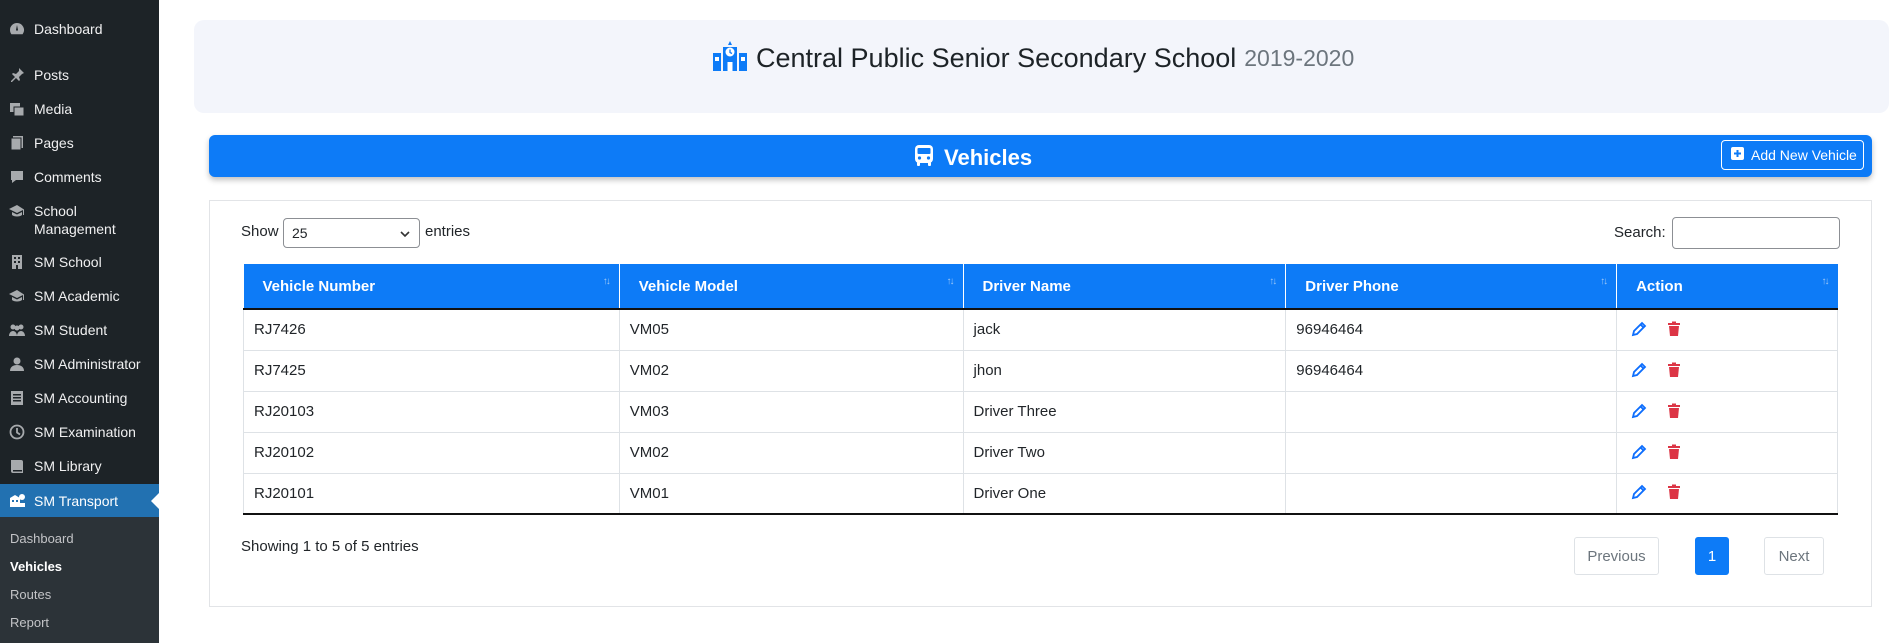  I want to click on sidebar-item-label: Pages, so click(54, 143).